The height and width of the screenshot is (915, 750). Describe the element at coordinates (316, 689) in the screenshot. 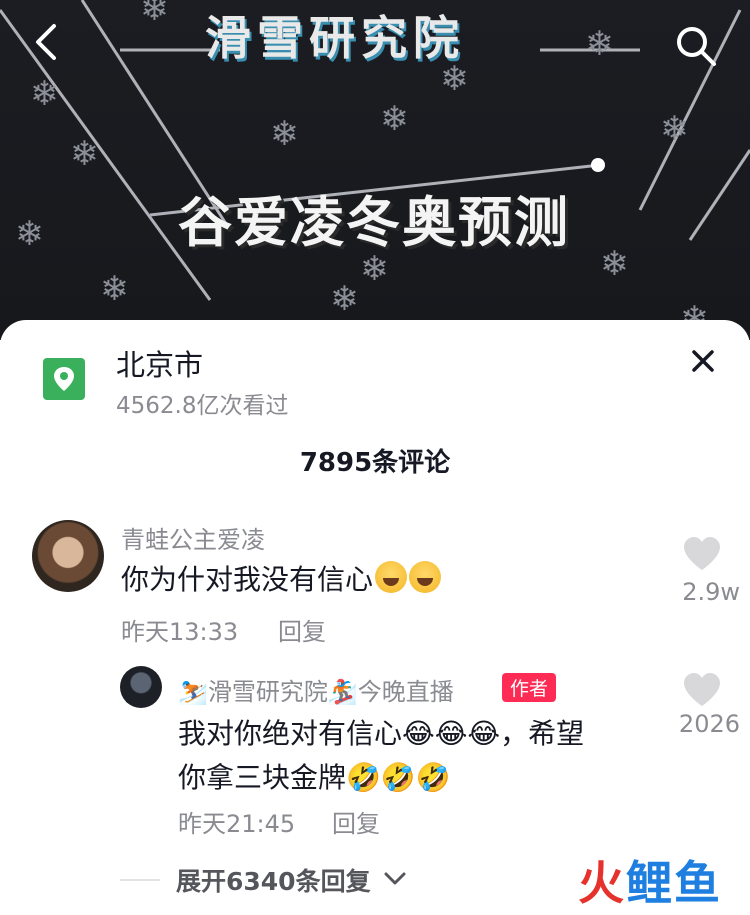

I see `reply-username: ⛷️滑雪研究院🏂今晚直播` at that location.